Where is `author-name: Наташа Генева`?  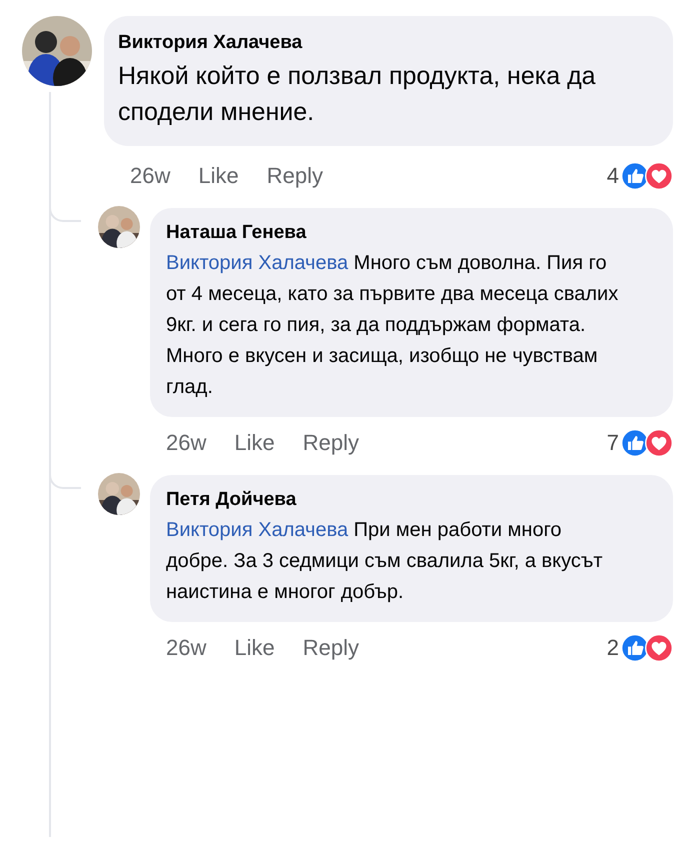
author-name: Наташа Генева is located at coordinates (411, 233).